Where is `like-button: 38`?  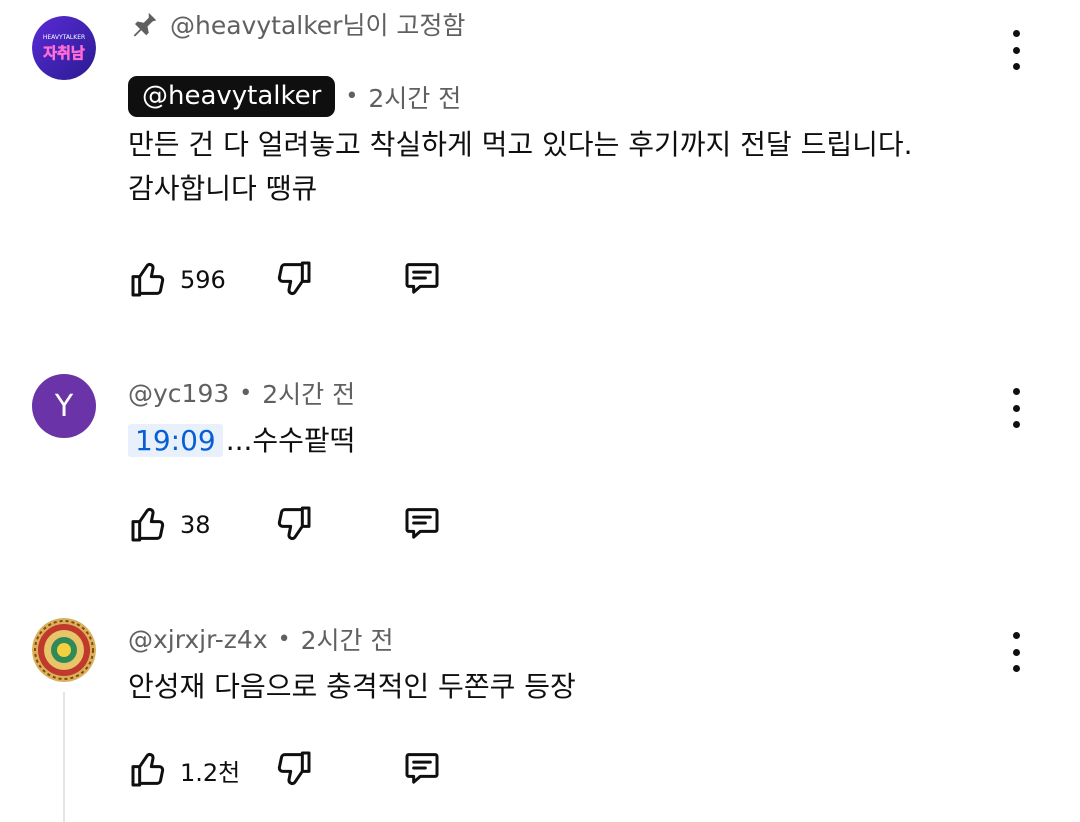
like-button: 38 is located at coordinates (201, 525).